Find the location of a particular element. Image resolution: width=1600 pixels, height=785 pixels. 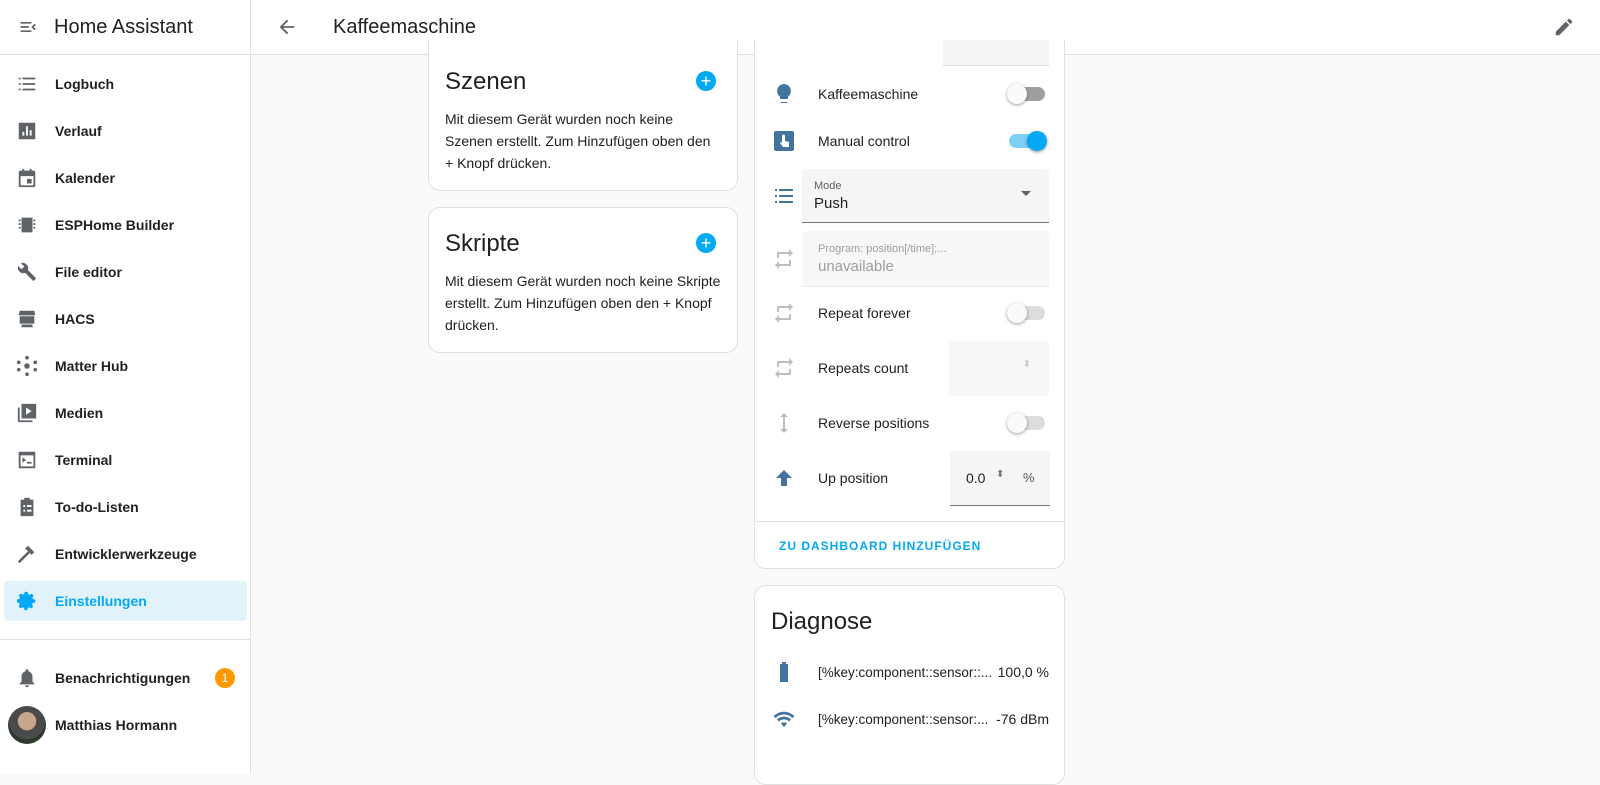

sidebar-item-matter-hub: Matter Hub is located at coordinates (125, 366).